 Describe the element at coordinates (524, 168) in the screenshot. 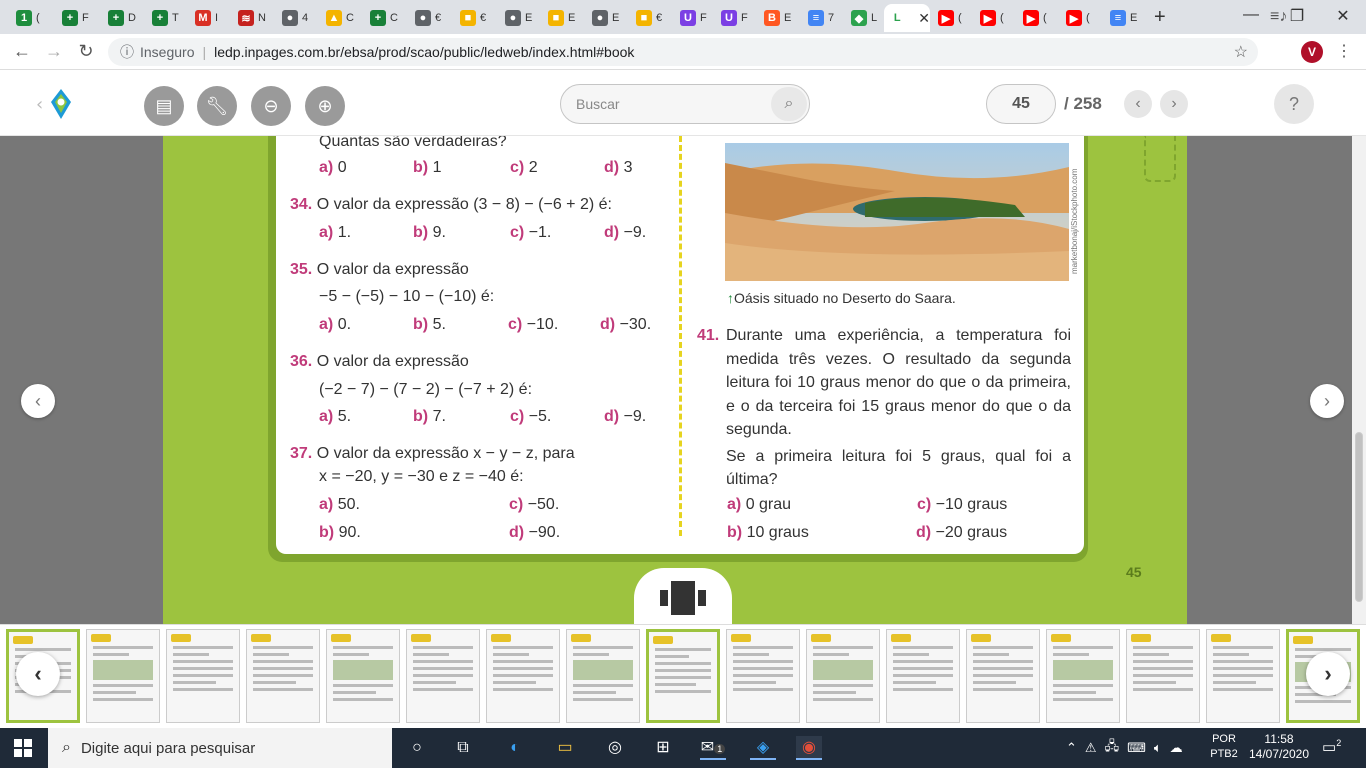

I see `q33-option-c: c) 2` at that location.